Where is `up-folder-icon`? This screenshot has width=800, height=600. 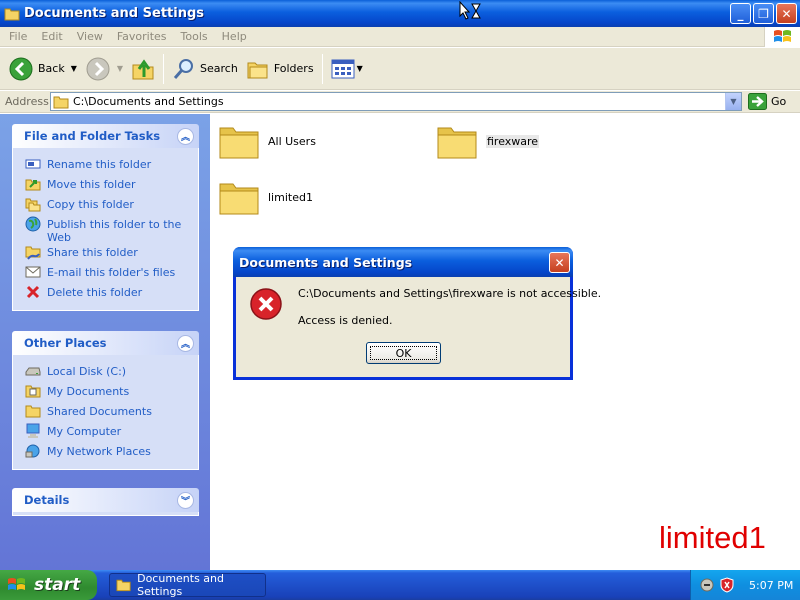
up-folder-icon is located at coordinates (143, 68).